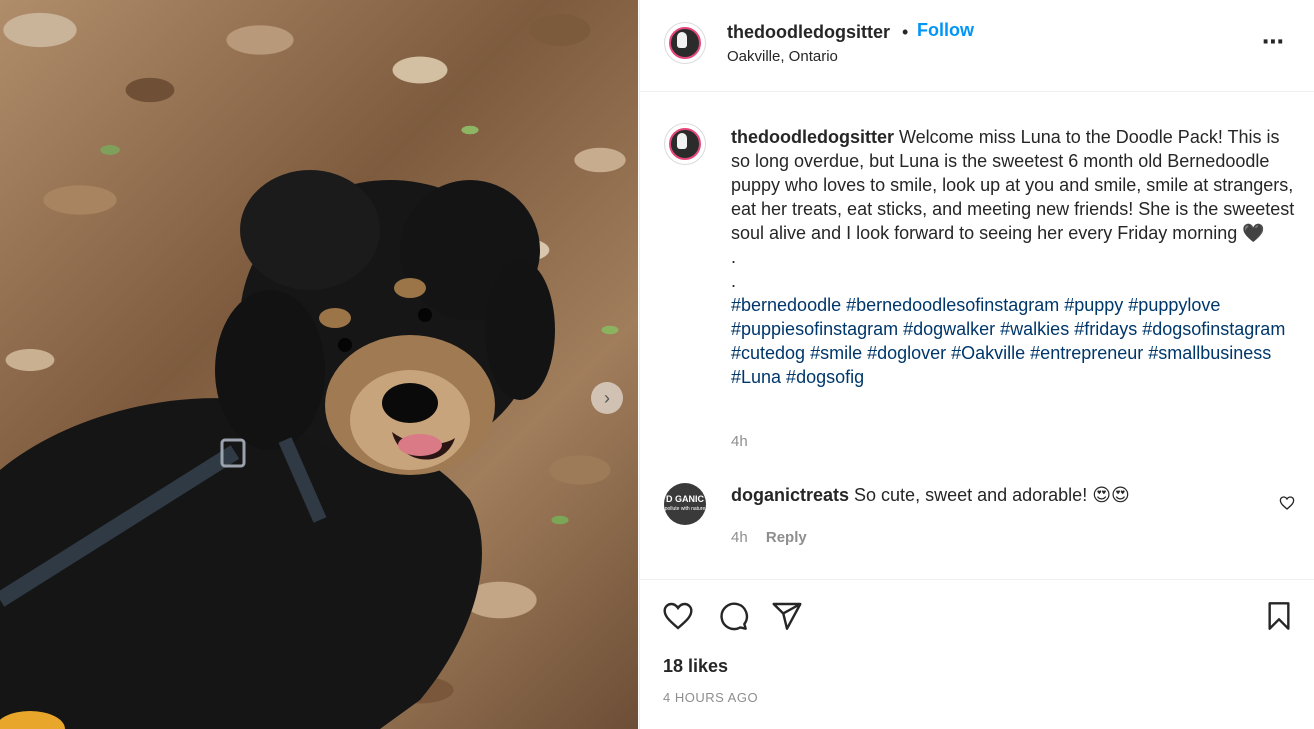 The image size is (1314, 729). I want to click on caption-author-avatar, so click(685, 144).